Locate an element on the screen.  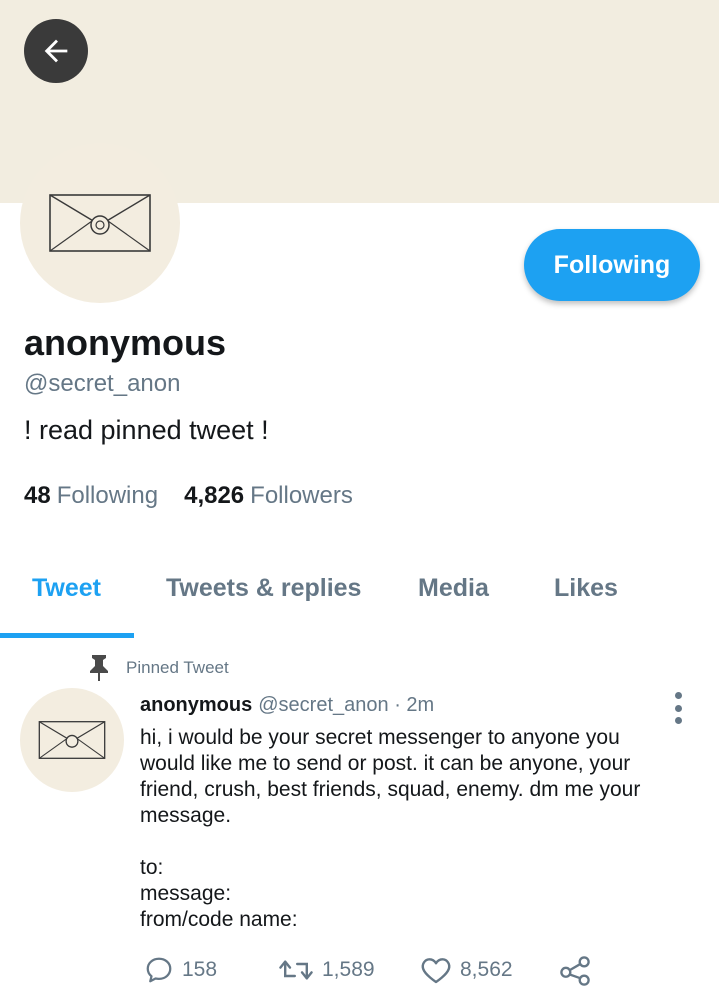
pinned-tweet-indicator: Pinned Tweet is located at coordinates (158, 668).